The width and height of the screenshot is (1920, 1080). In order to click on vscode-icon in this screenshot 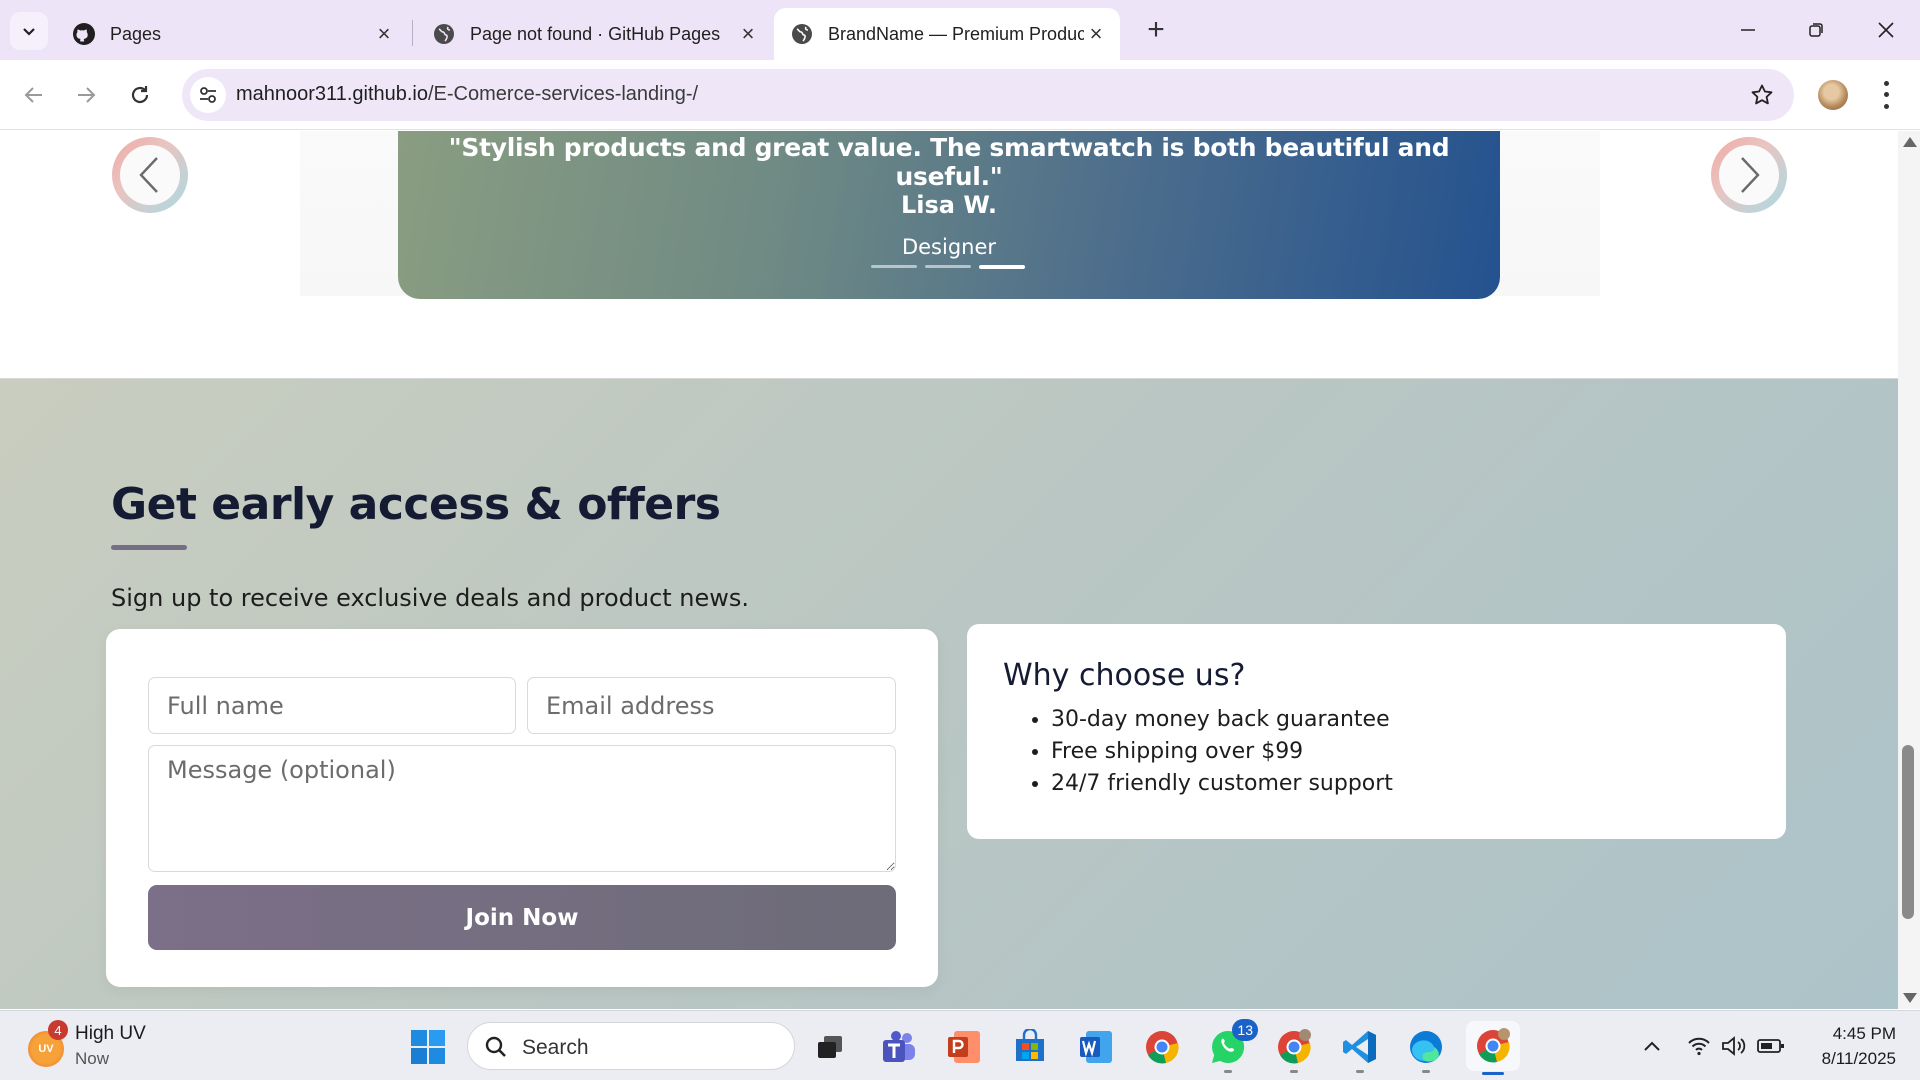, I will do `click(1360, 1049)`.